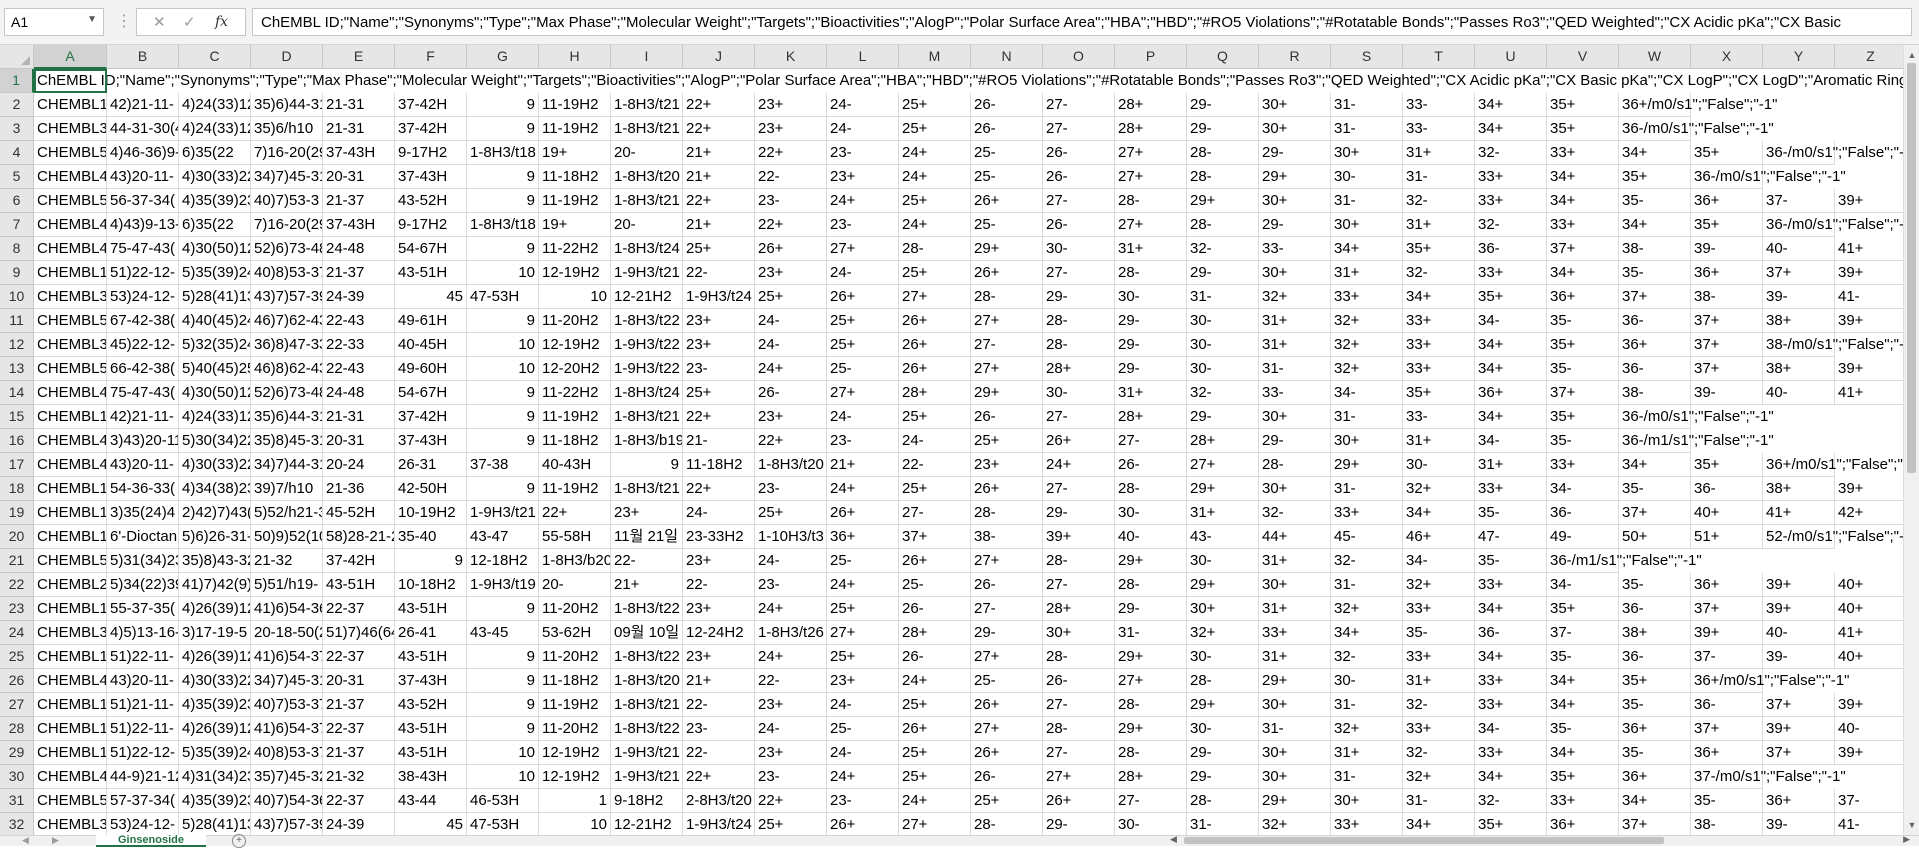 This screenshot has width=1919, height=848. Describe the element at coordinates (1727, 249) in the screenshot. I see `cell: 39-` at that location.